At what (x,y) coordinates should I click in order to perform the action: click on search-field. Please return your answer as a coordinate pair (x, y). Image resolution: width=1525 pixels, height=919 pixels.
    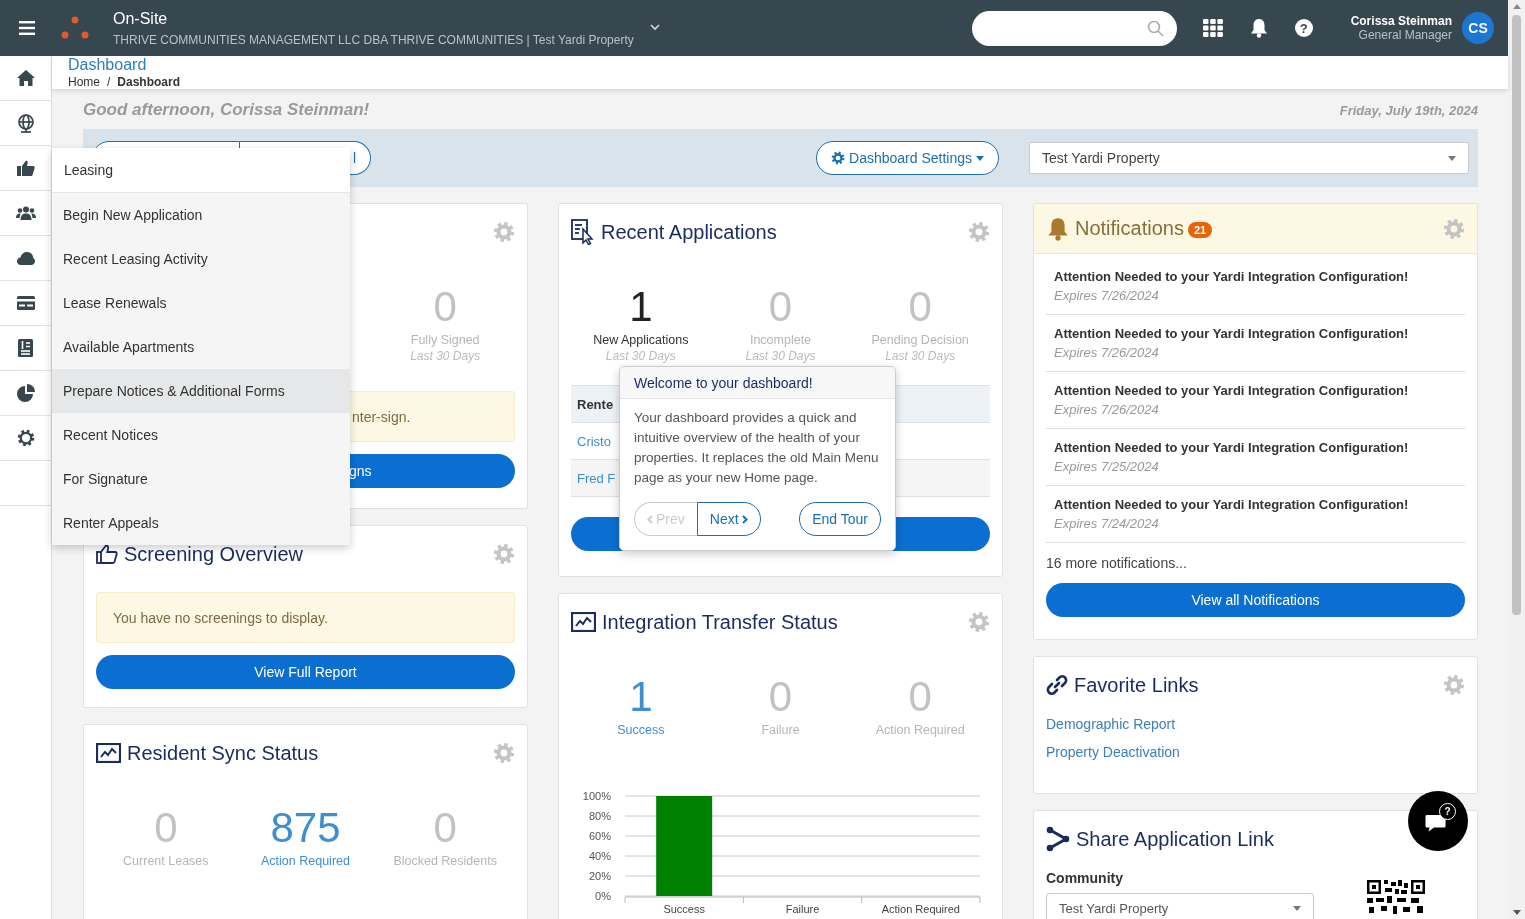
    Looking at the image, I should click on (1074, 28).